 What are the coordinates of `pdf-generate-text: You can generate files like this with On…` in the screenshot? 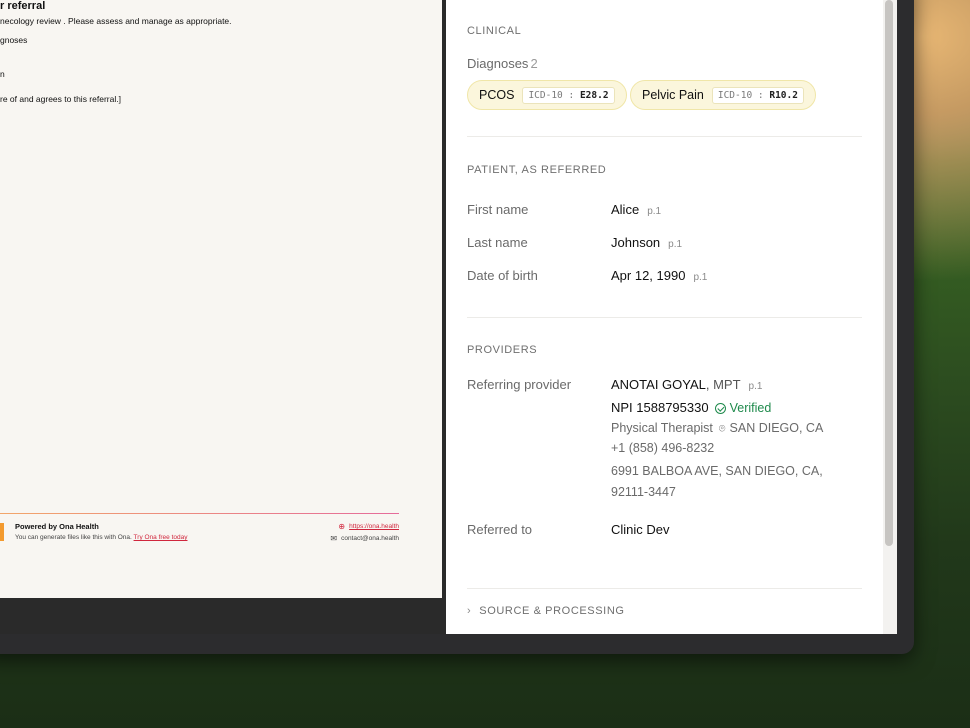 It's located at (101, 537).